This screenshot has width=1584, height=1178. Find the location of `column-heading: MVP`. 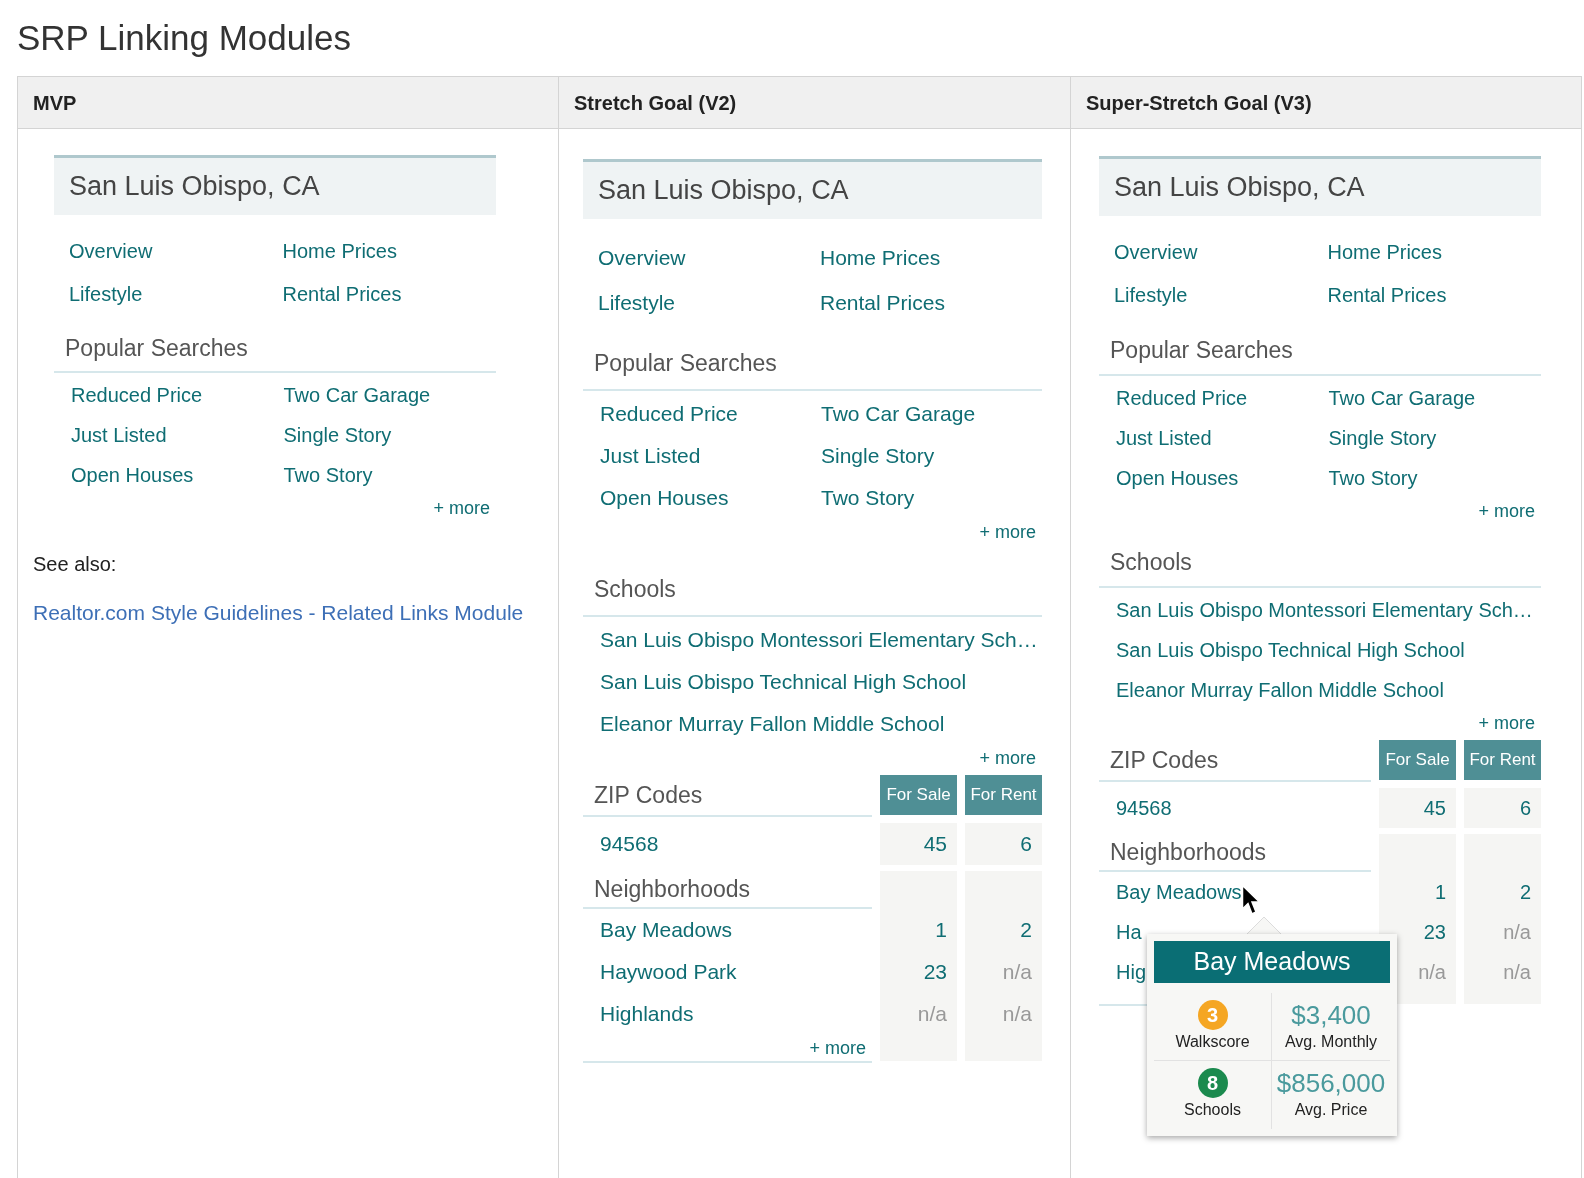

column-heading: MVP is located at coordinates (55, 103).